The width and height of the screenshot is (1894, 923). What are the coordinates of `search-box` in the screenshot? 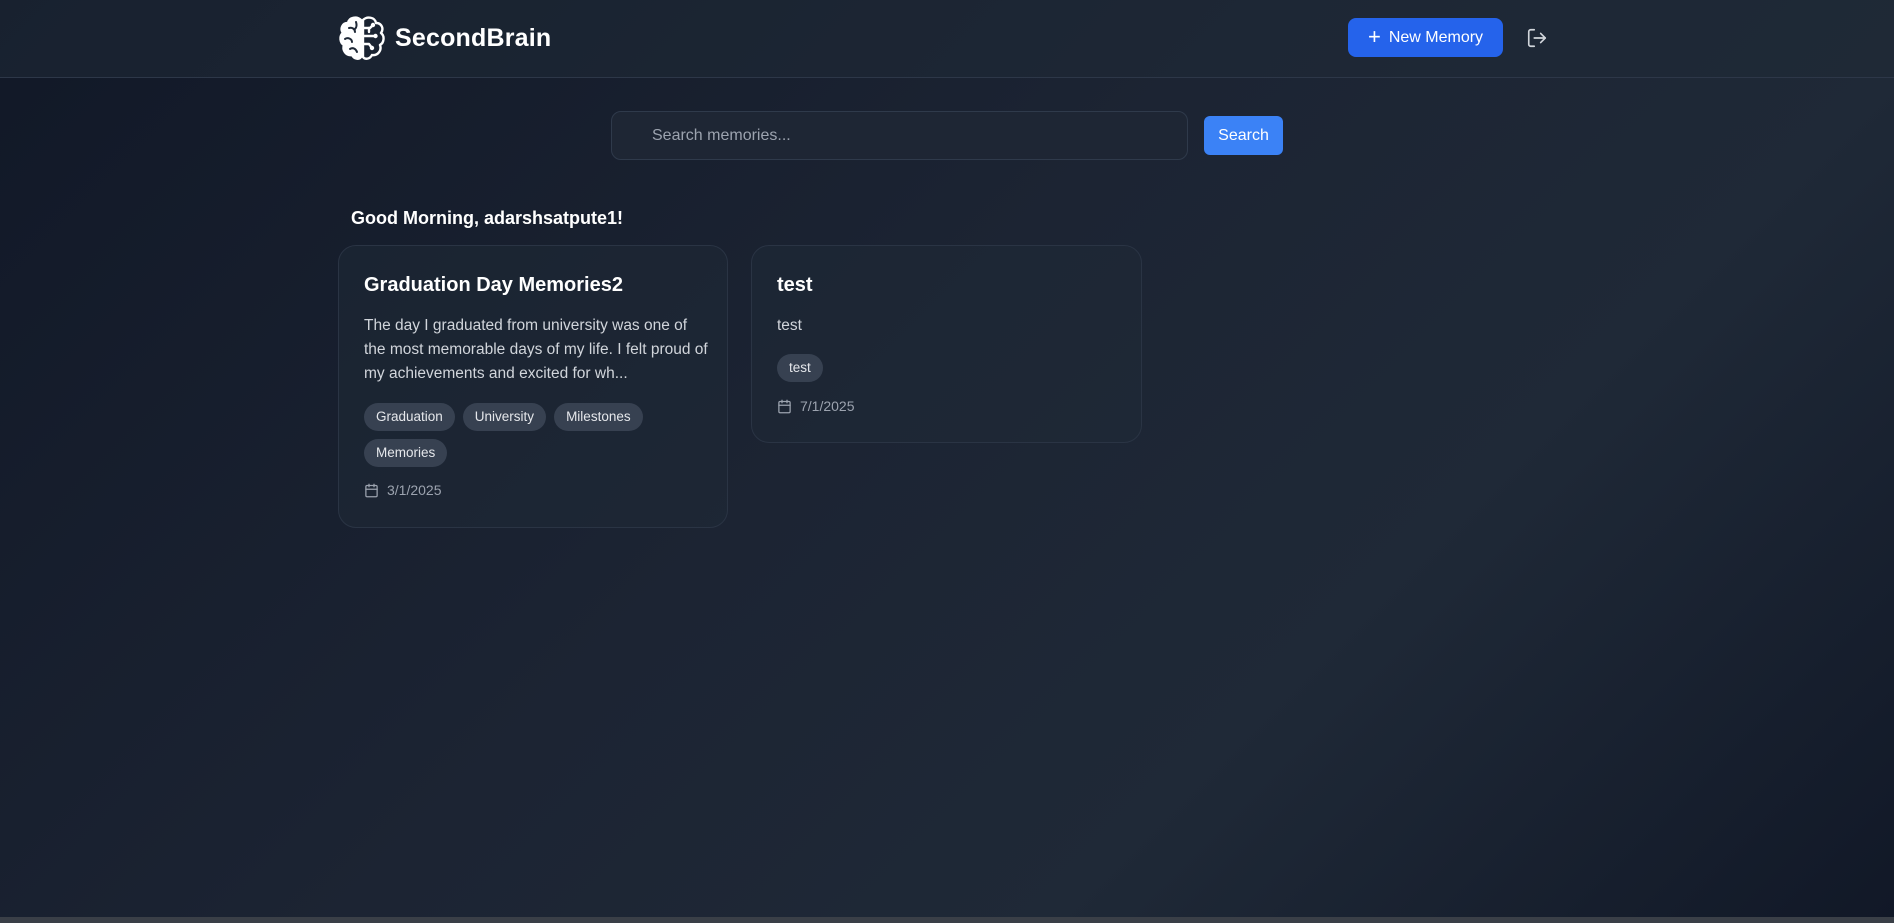 It's located at (899, 135).